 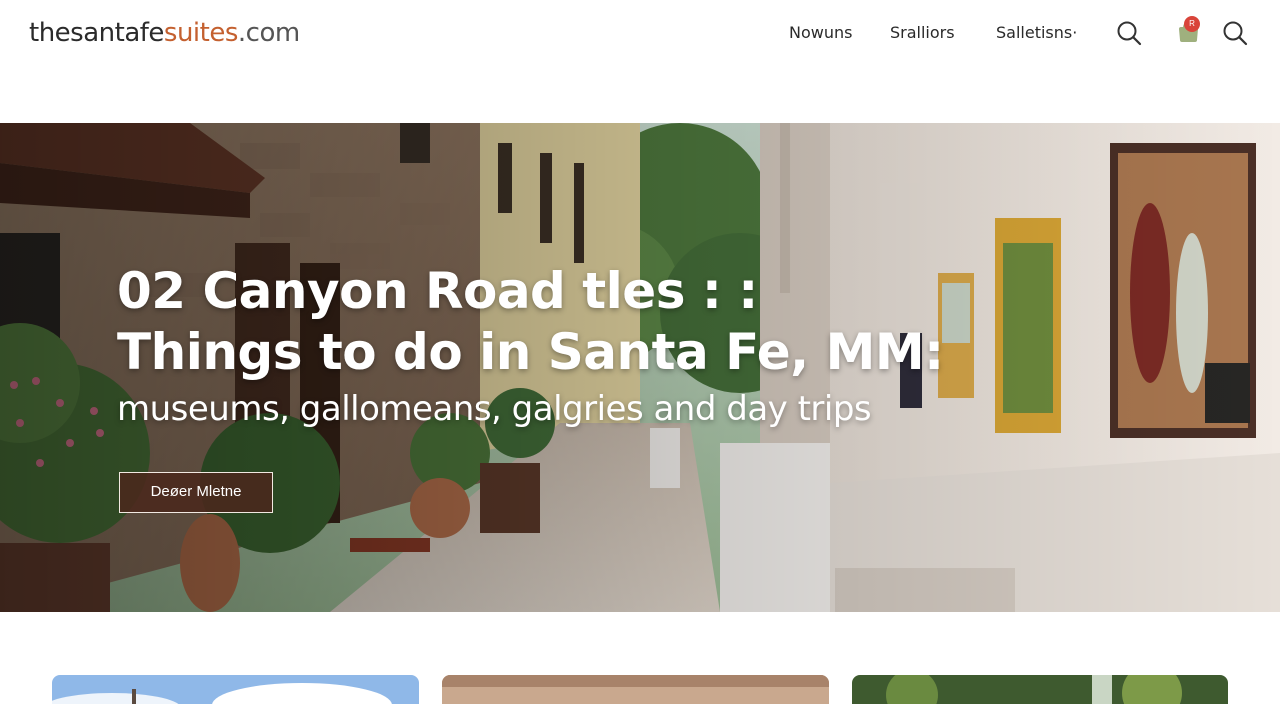 I want to click on nav-link-1: Nowuns, so click(x=820, y=32).